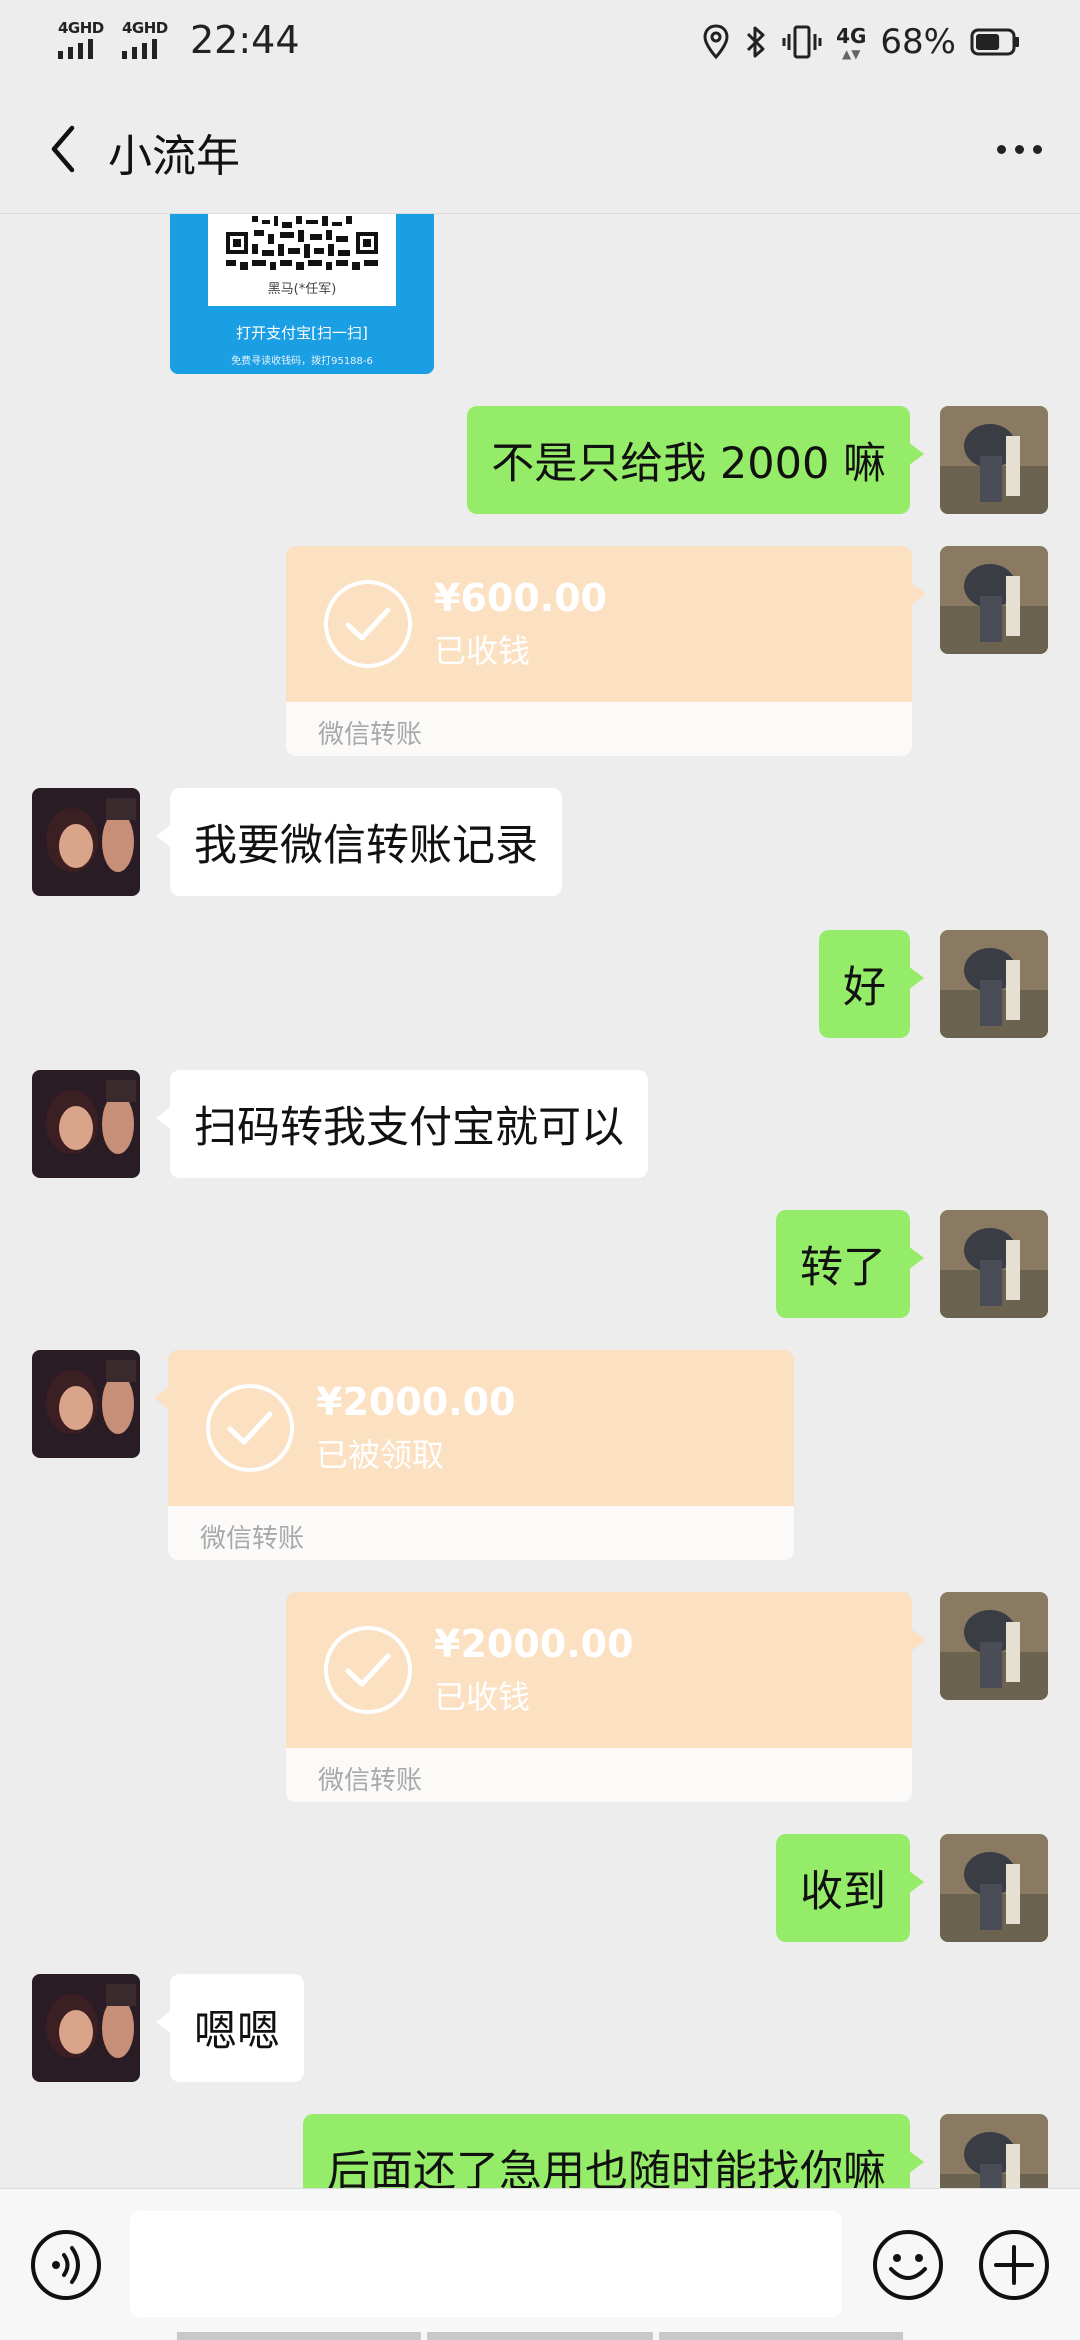 The image size is (1080, 2340). What do you see at coordinates (864, 988) in the screenshot?
I see `message-text: 好` at bounding box center [864, 988].